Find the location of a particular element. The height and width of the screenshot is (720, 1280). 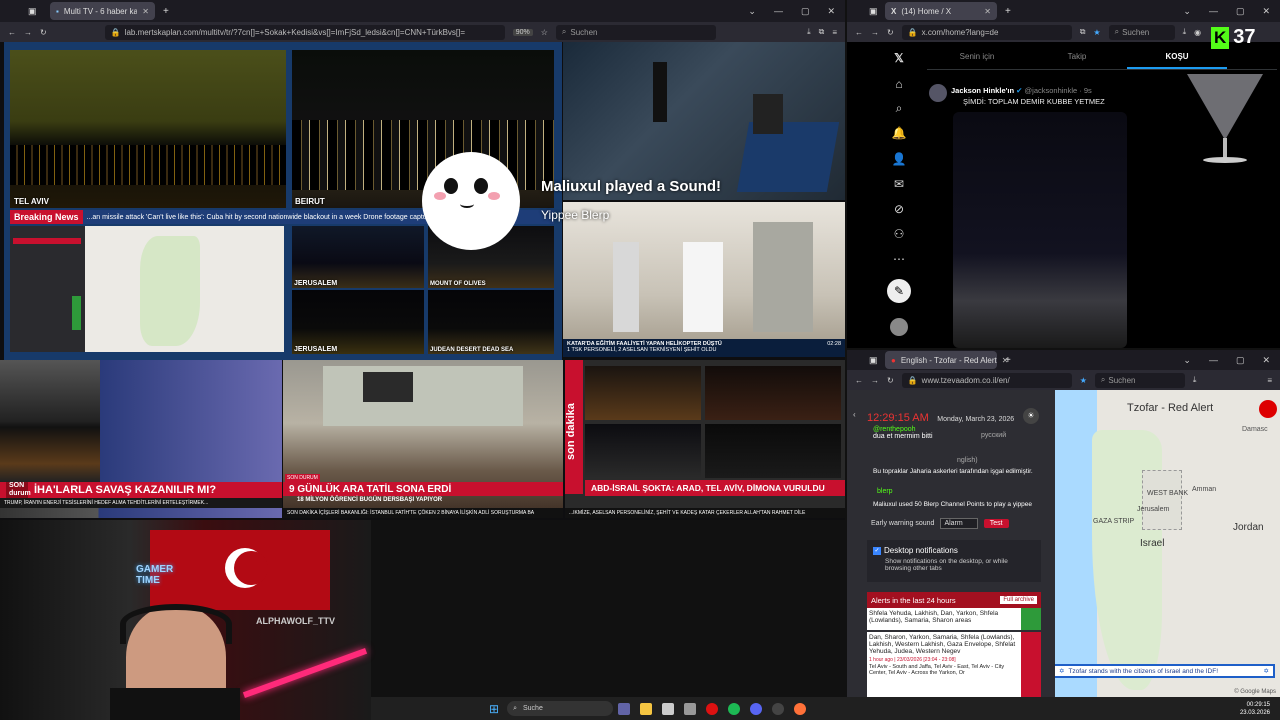

search-icon: ⌕ is located at coordinates (899, 108).